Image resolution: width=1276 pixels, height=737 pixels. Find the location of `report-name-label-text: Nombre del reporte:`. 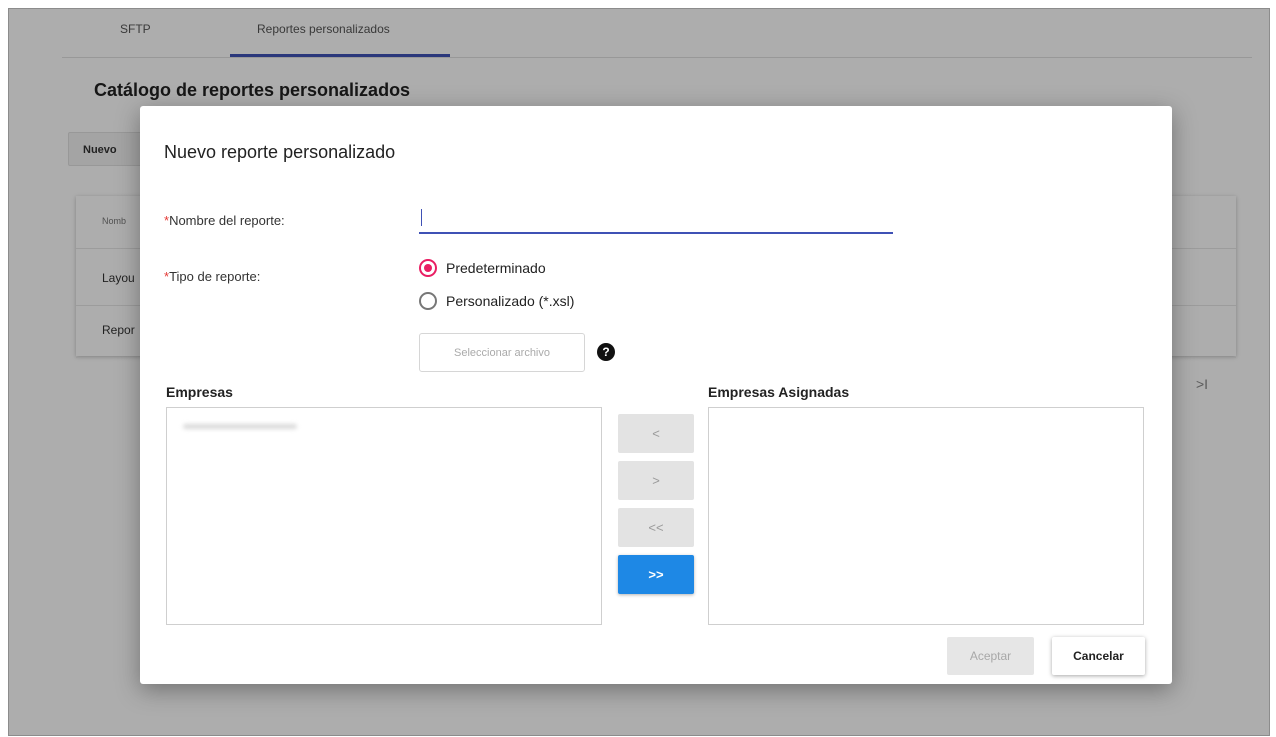

report-name-label-text: Nombre del reporte: is located at coordinates (227, 220).